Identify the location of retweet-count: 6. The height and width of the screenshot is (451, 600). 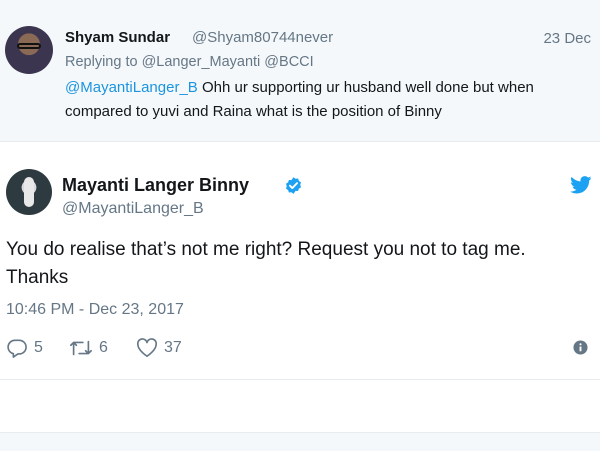
(103, 347).